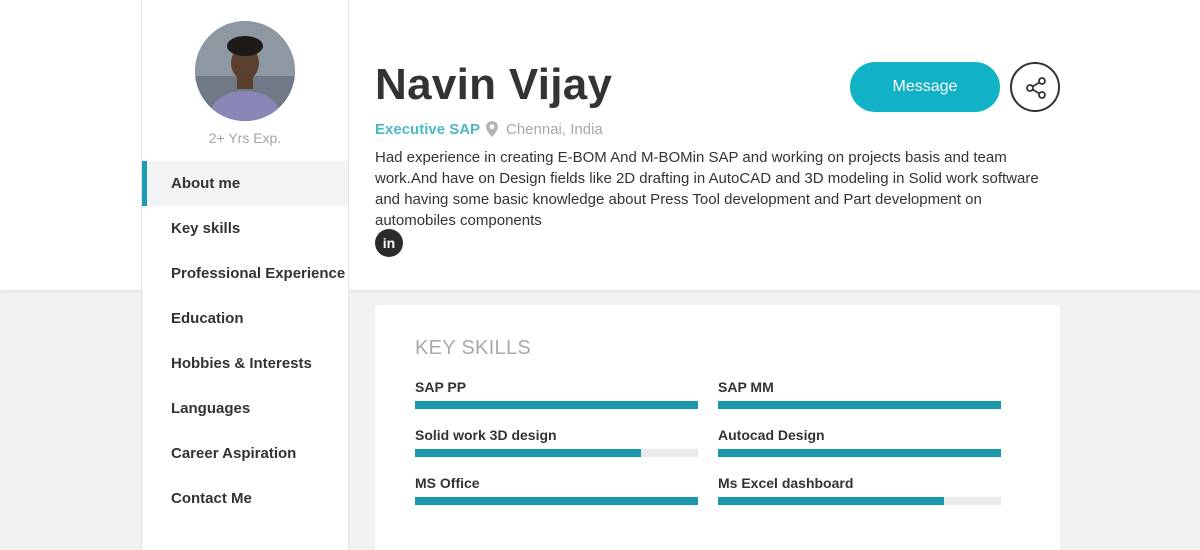  What do you see at coordinates (859, 490) in the screenshot?
I see `skill-item: Ms Excel dashboard` at bounding box center [859, 490].